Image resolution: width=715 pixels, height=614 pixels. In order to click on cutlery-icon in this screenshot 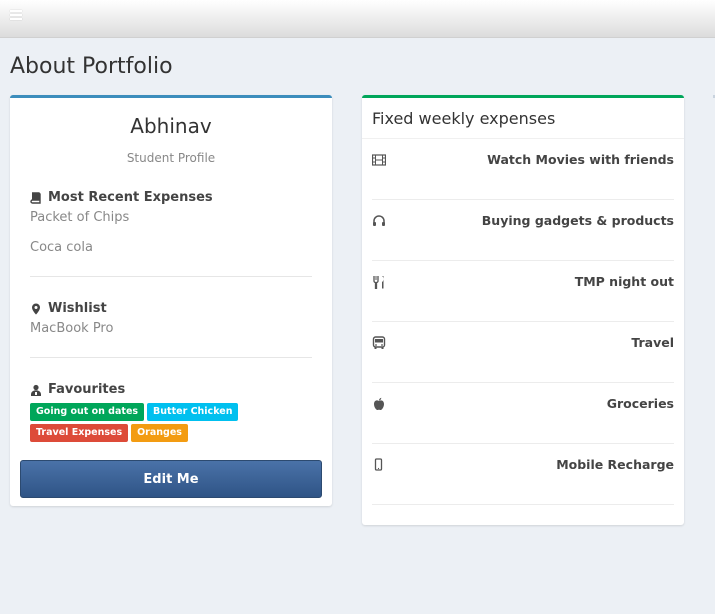, I will do `click(378, 282)`.